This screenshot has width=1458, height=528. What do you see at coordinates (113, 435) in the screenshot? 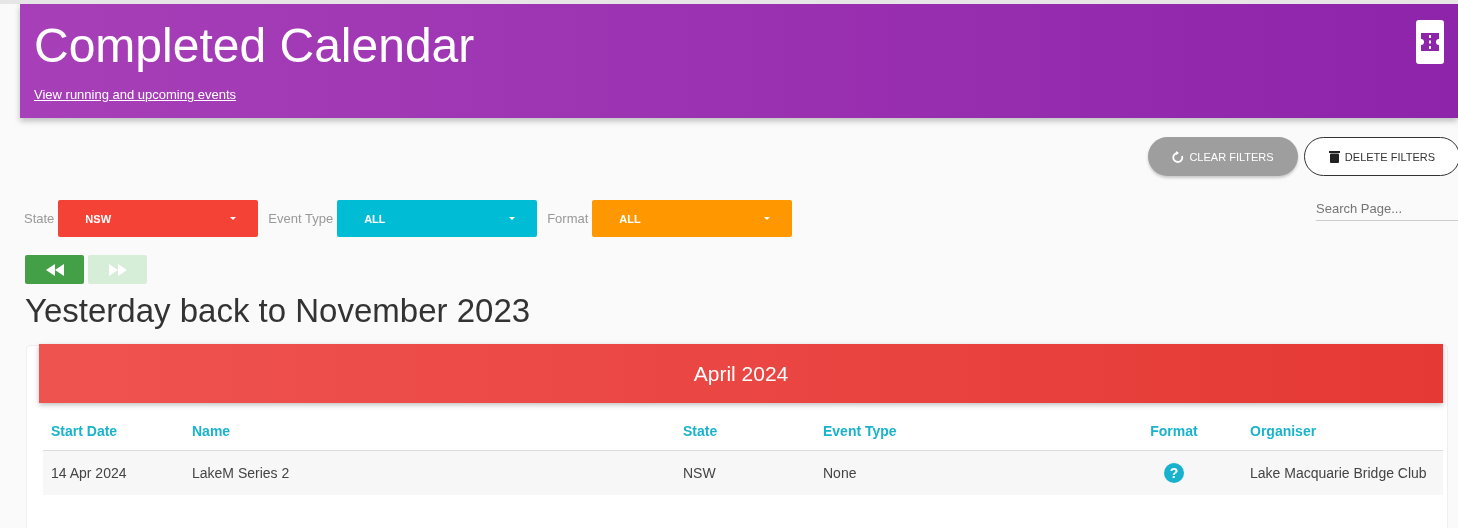
I see `column-header: Start Date` at bounding box center [113, 435].